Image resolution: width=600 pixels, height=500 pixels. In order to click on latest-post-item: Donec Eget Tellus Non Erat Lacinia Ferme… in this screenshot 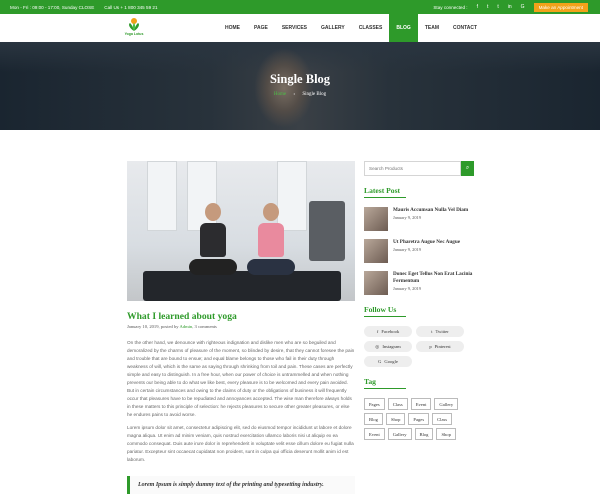, I will do `click(419, 283)`.